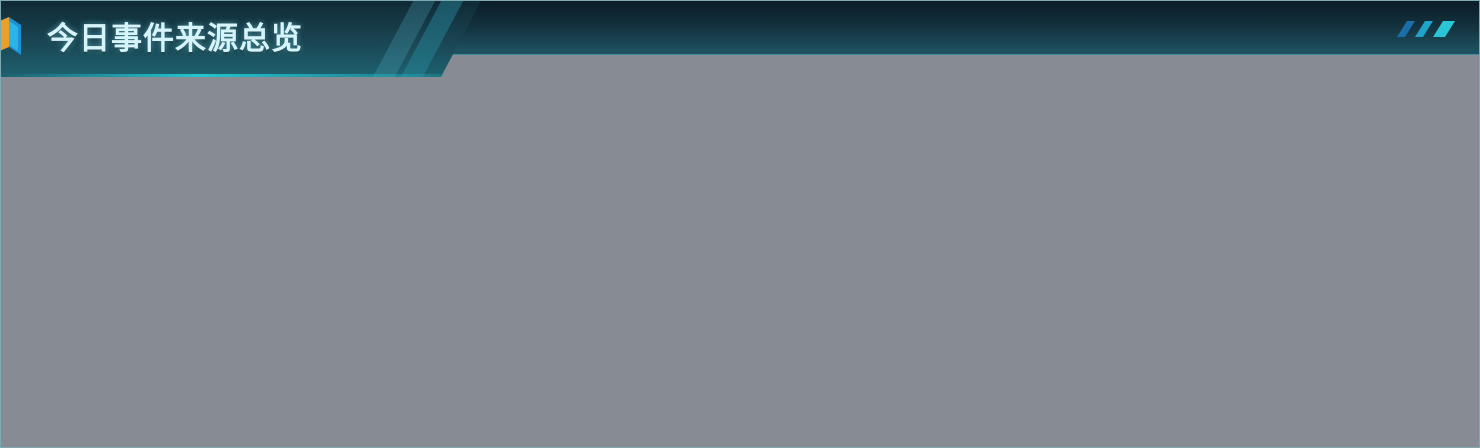 The width and height of the screenshot is (1480, 448). Describe the element at coordinates (175, 39) in the screenshot. I see `panel-title: 今日事件来源总览` at that location.